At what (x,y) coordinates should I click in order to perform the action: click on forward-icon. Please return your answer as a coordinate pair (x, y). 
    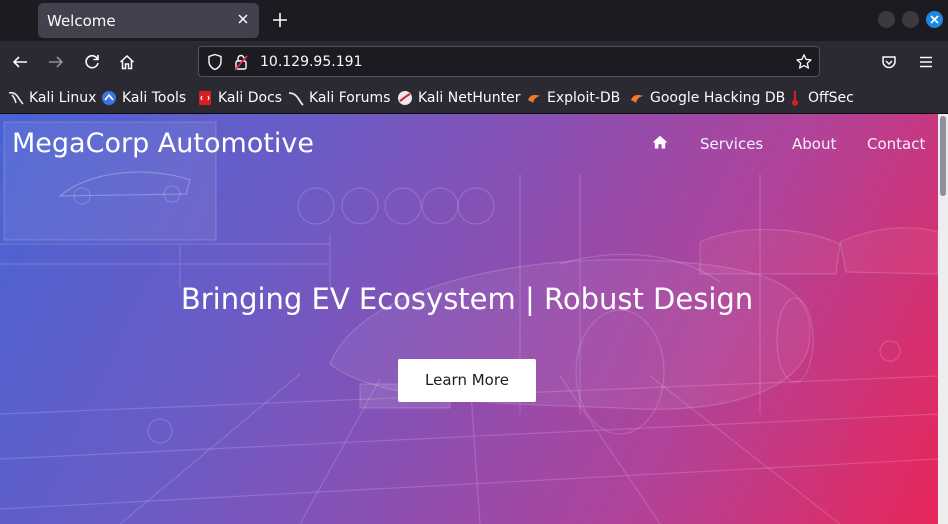
    Looking at the image, I should click on (56, 62).